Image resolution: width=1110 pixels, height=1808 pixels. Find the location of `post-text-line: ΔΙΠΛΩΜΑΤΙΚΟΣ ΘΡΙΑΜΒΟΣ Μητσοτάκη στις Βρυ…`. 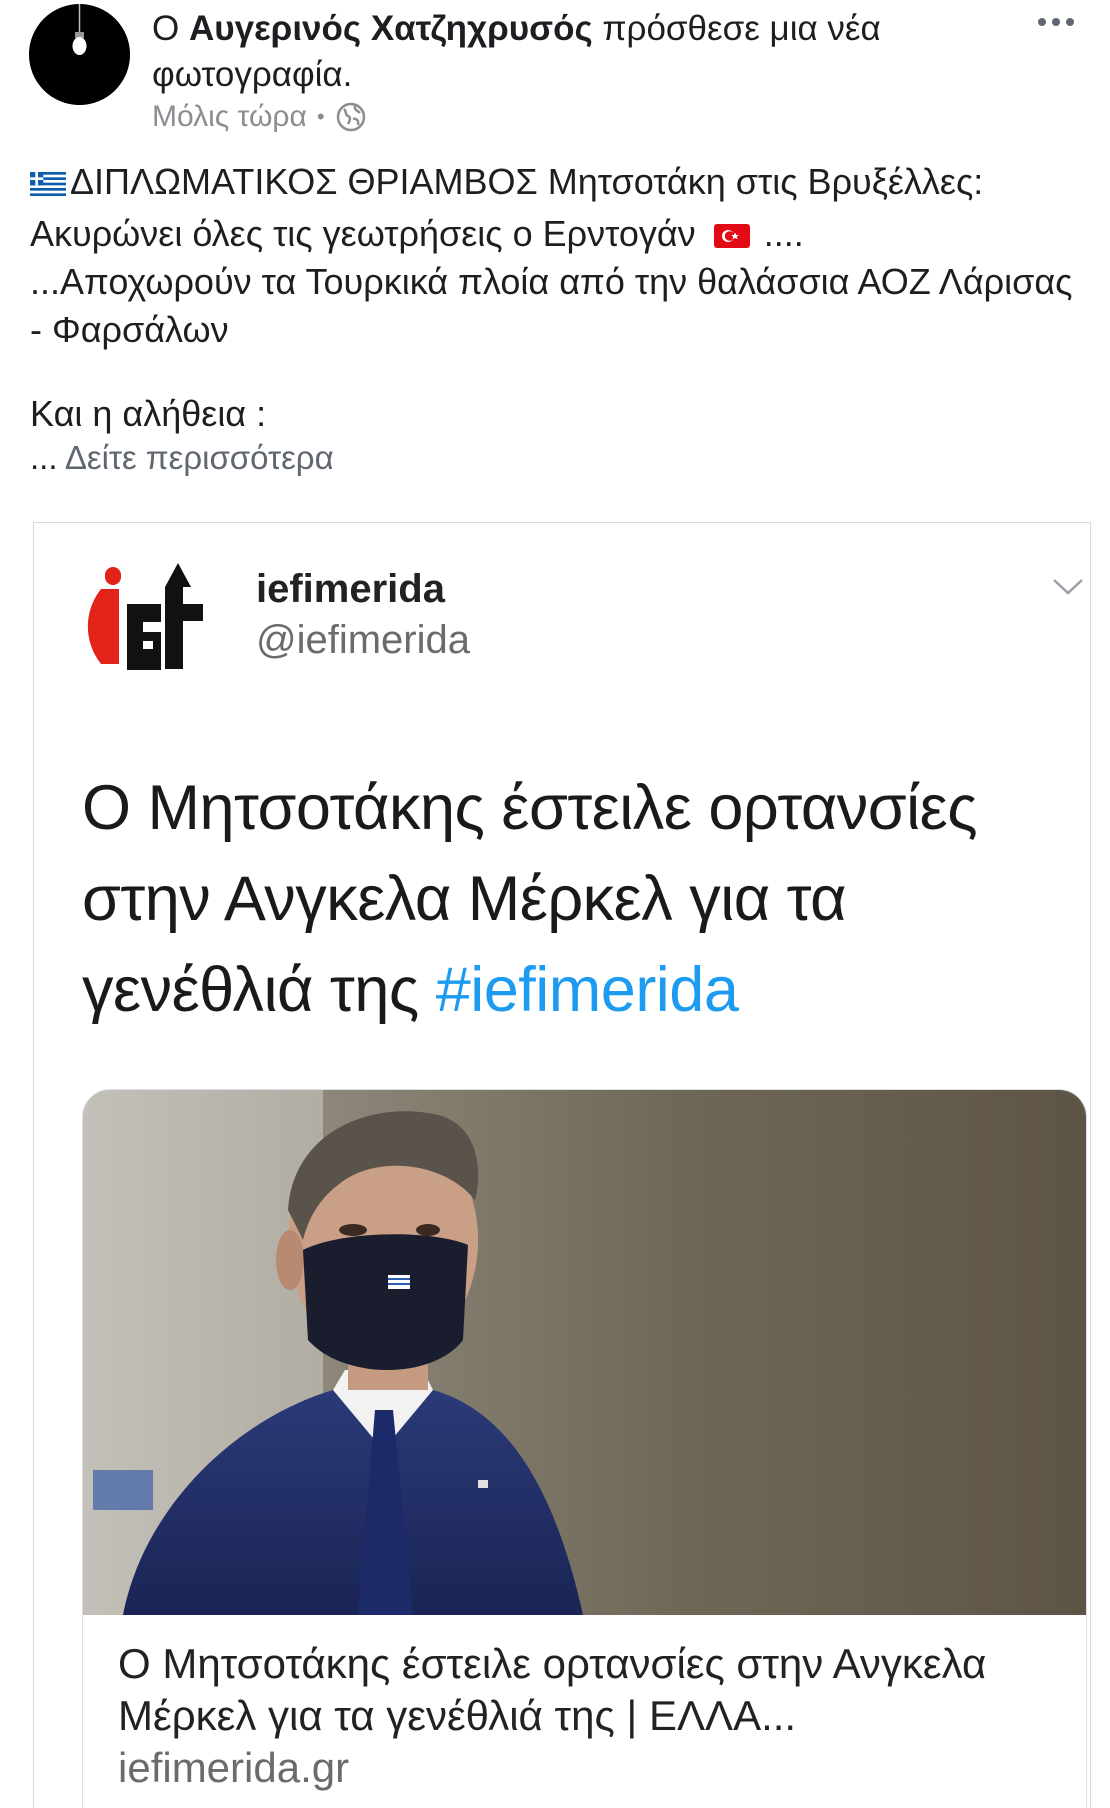

post-text-line: ΔΙΠΛΩΜΑΤΙΚΟΣ ΘΡΙΑΜΒΟΣ Μητσοτάκη στις Βρυ… is located at coordinates (560, 182).